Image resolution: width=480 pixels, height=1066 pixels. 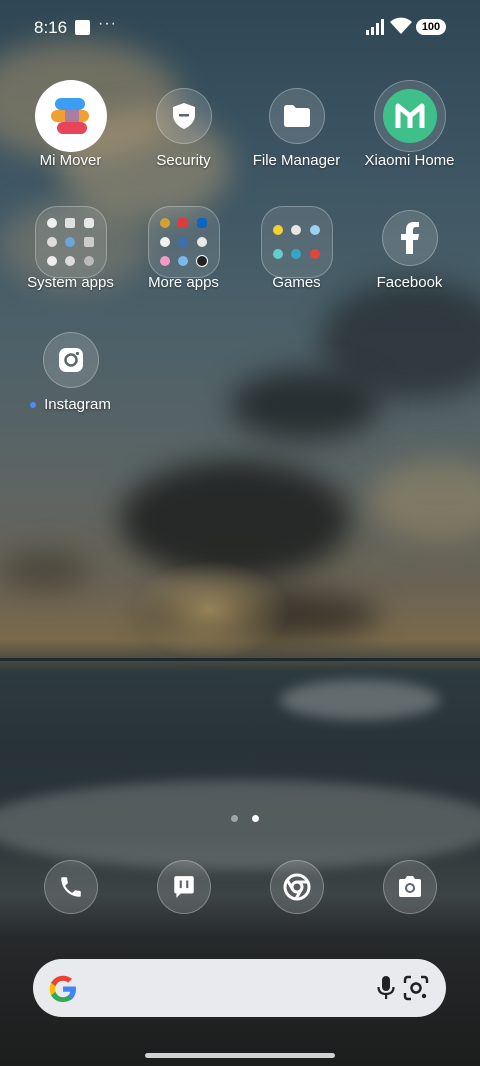 I want to click on mi-mover-icon, so click(x=70, y=116).